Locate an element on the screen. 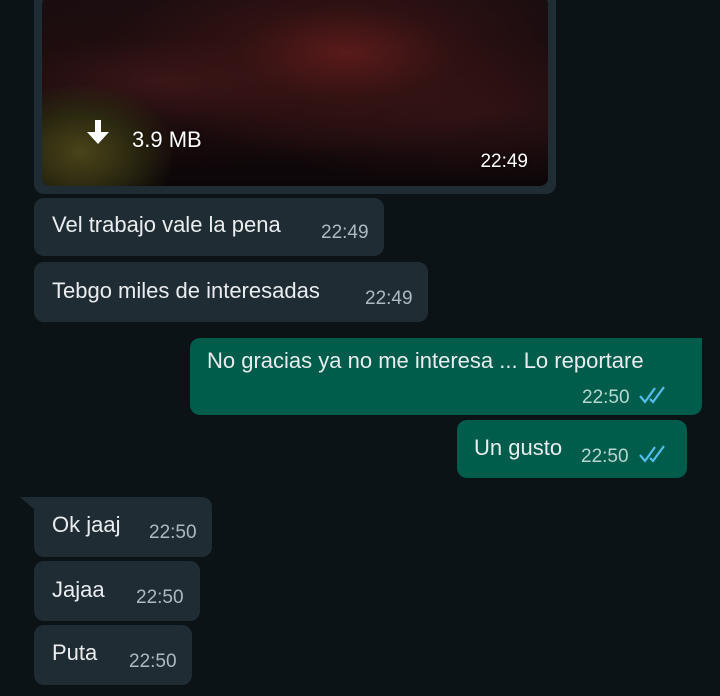  message-bubble-incoming: Ok jaaj 22:50 is located at coordinates (123, 527).